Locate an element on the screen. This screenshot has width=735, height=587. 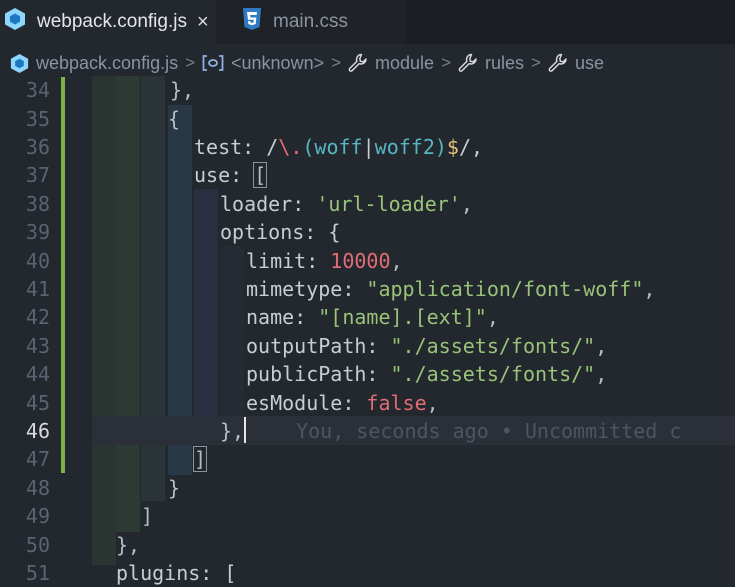
tab-main-css: main.css is located at coordinates (311, 22).